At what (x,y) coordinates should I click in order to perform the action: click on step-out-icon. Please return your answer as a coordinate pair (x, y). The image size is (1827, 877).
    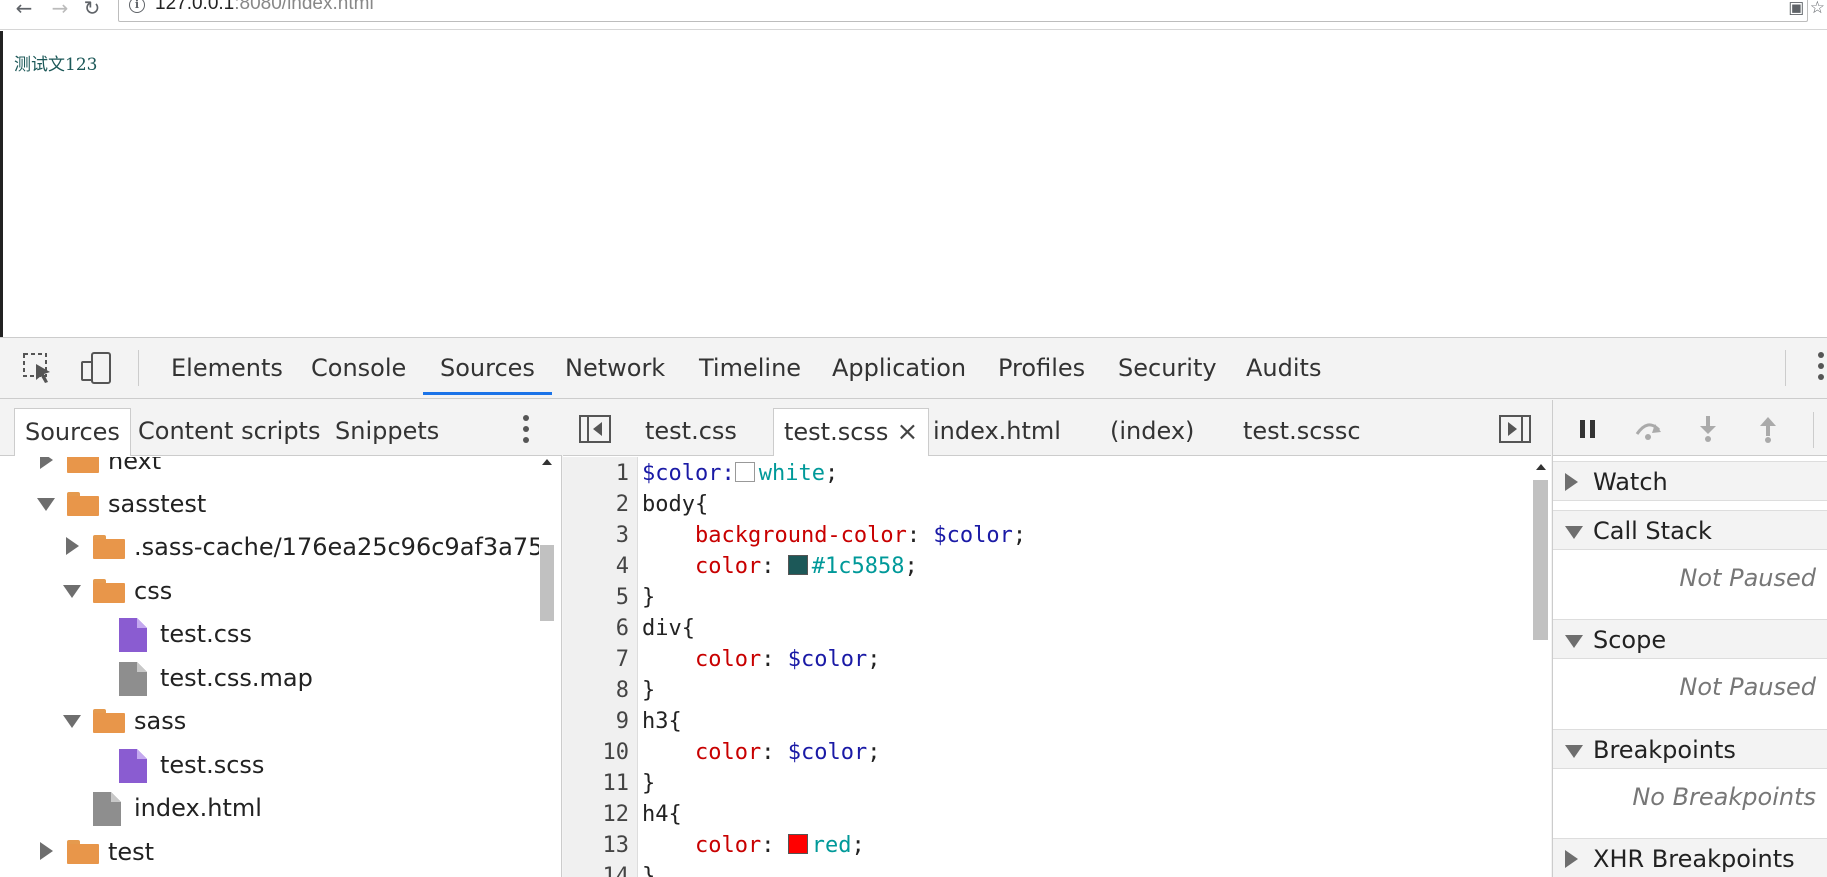
    Looking at the image, I should click on (1768, 429).